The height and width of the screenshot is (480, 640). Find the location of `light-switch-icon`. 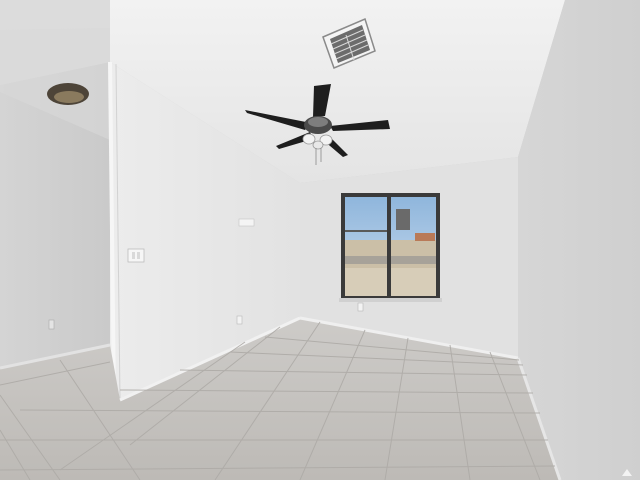

light-switch-icon is located at coordinates (136, 255).